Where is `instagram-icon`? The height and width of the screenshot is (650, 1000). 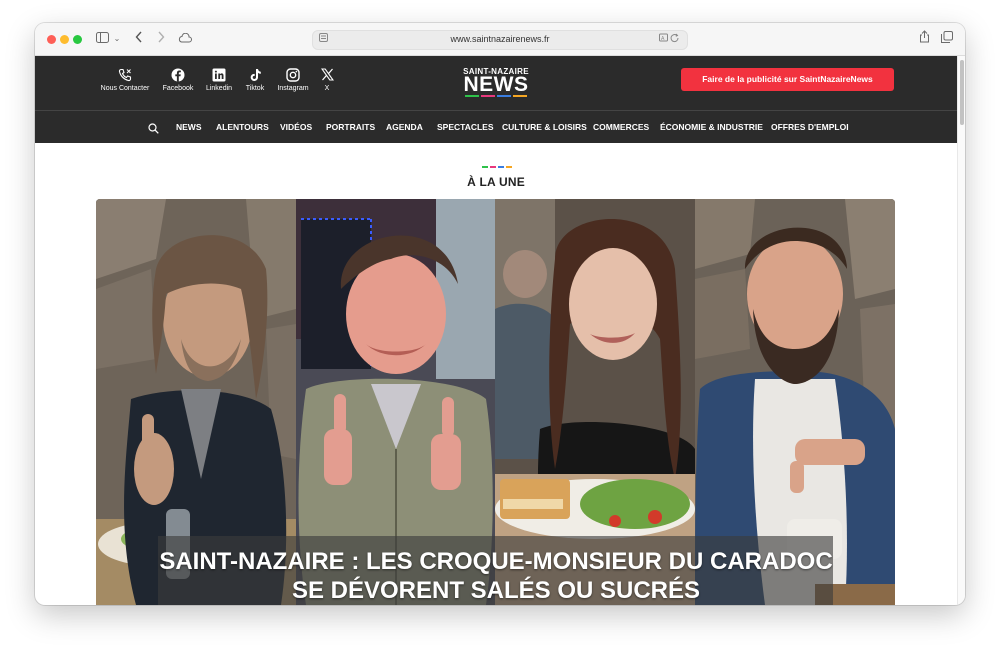
instagram-icon is located at coordinates (293, 75).